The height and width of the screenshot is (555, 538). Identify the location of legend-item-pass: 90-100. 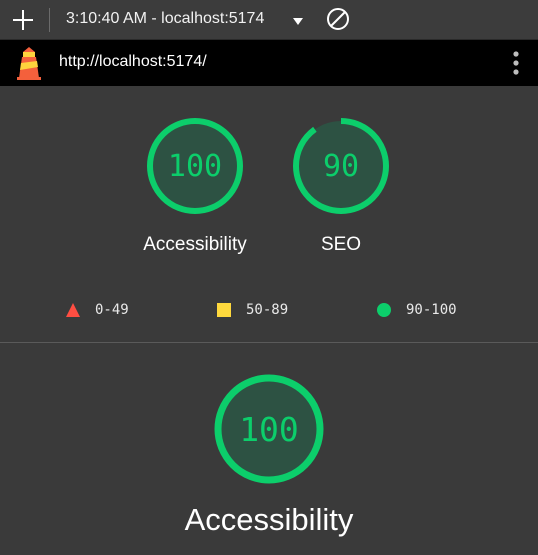
(416, 310).